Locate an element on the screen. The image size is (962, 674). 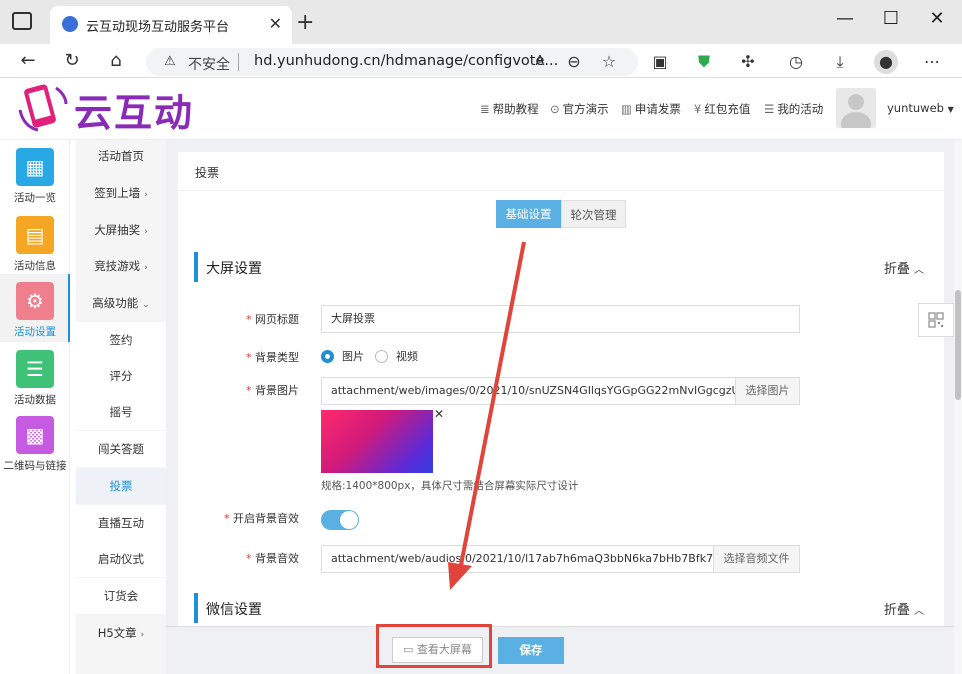
sidebar-item-info: ▤ 活动信息 is located at coordinates (35, 243).